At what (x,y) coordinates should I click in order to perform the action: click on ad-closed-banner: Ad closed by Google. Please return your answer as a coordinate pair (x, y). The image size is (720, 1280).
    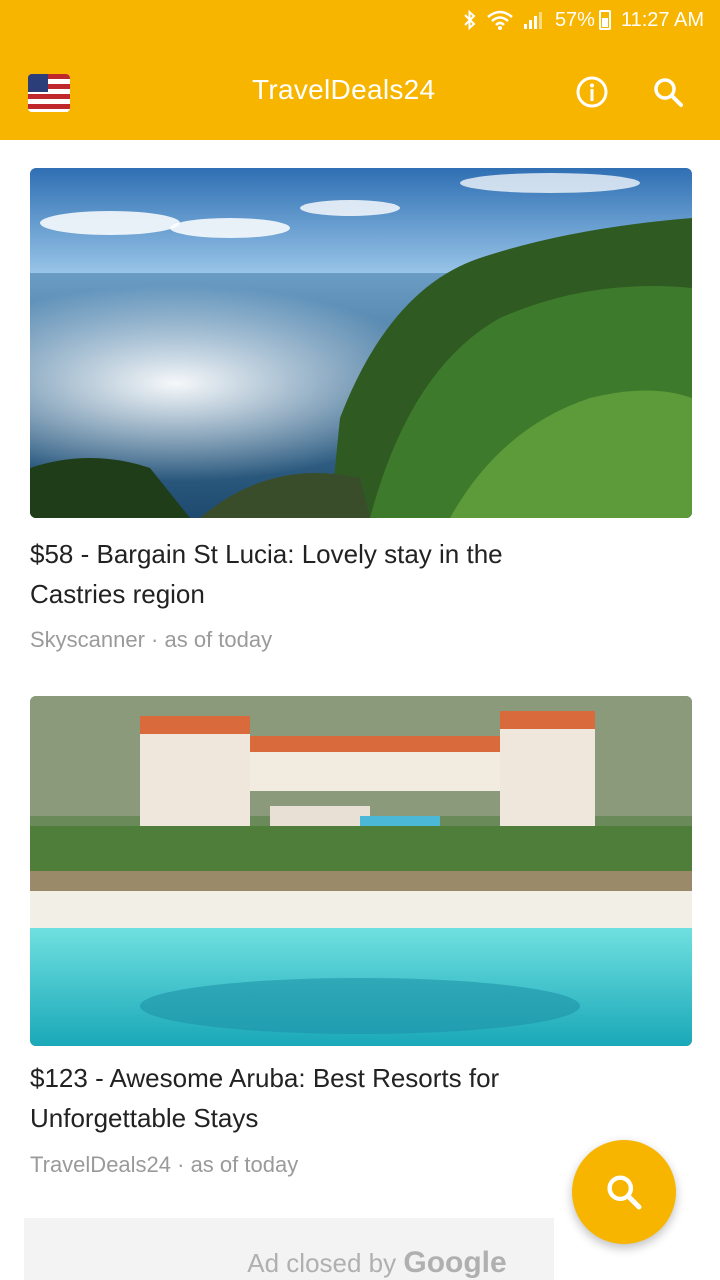
    Looking at the image, I should click on (289, 1249).